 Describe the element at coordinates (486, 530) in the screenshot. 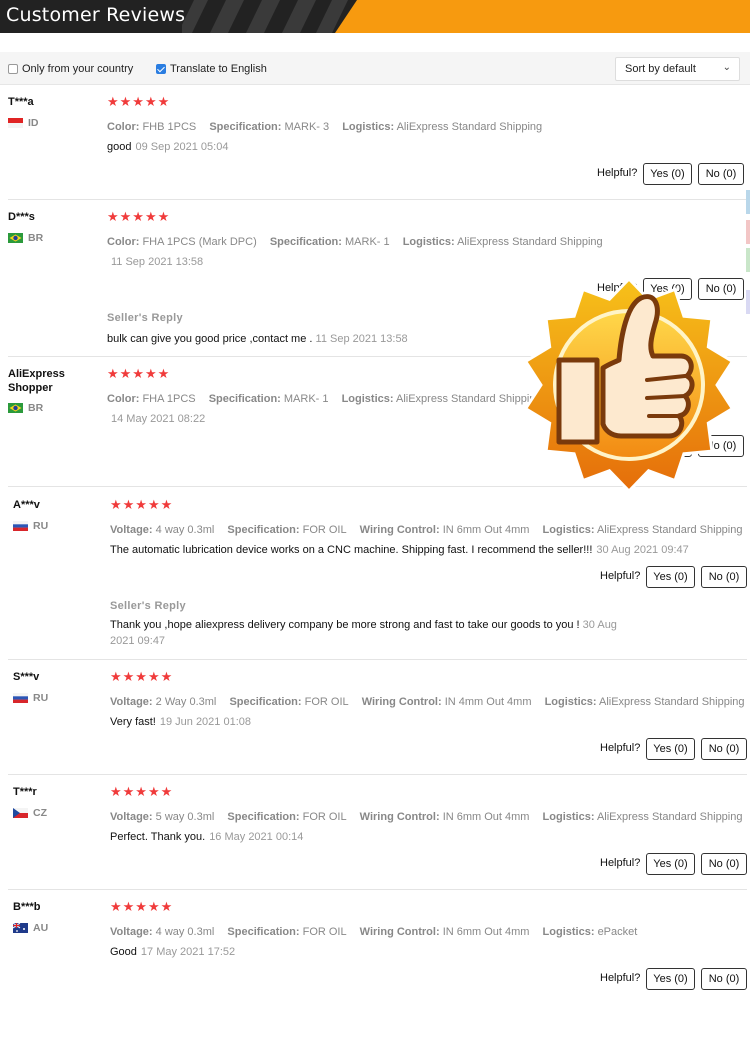

I see `attribute-value: IN 6mm Out 4mm` at that location.